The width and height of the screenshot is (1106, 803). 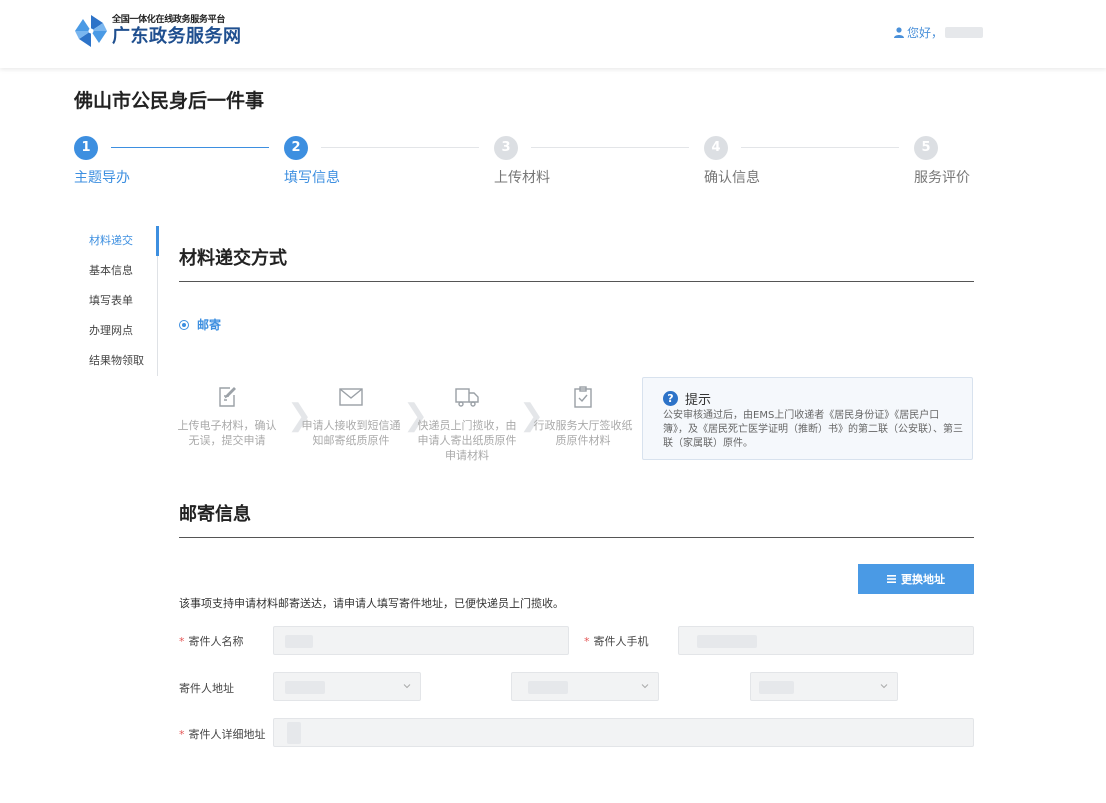 What do you see at coordinates (553, 34) in the screenshot?
I see `top-header: 全国一体化在线政务服务平台 广东政务服务网 您好，` at bounding box center [553, 34].